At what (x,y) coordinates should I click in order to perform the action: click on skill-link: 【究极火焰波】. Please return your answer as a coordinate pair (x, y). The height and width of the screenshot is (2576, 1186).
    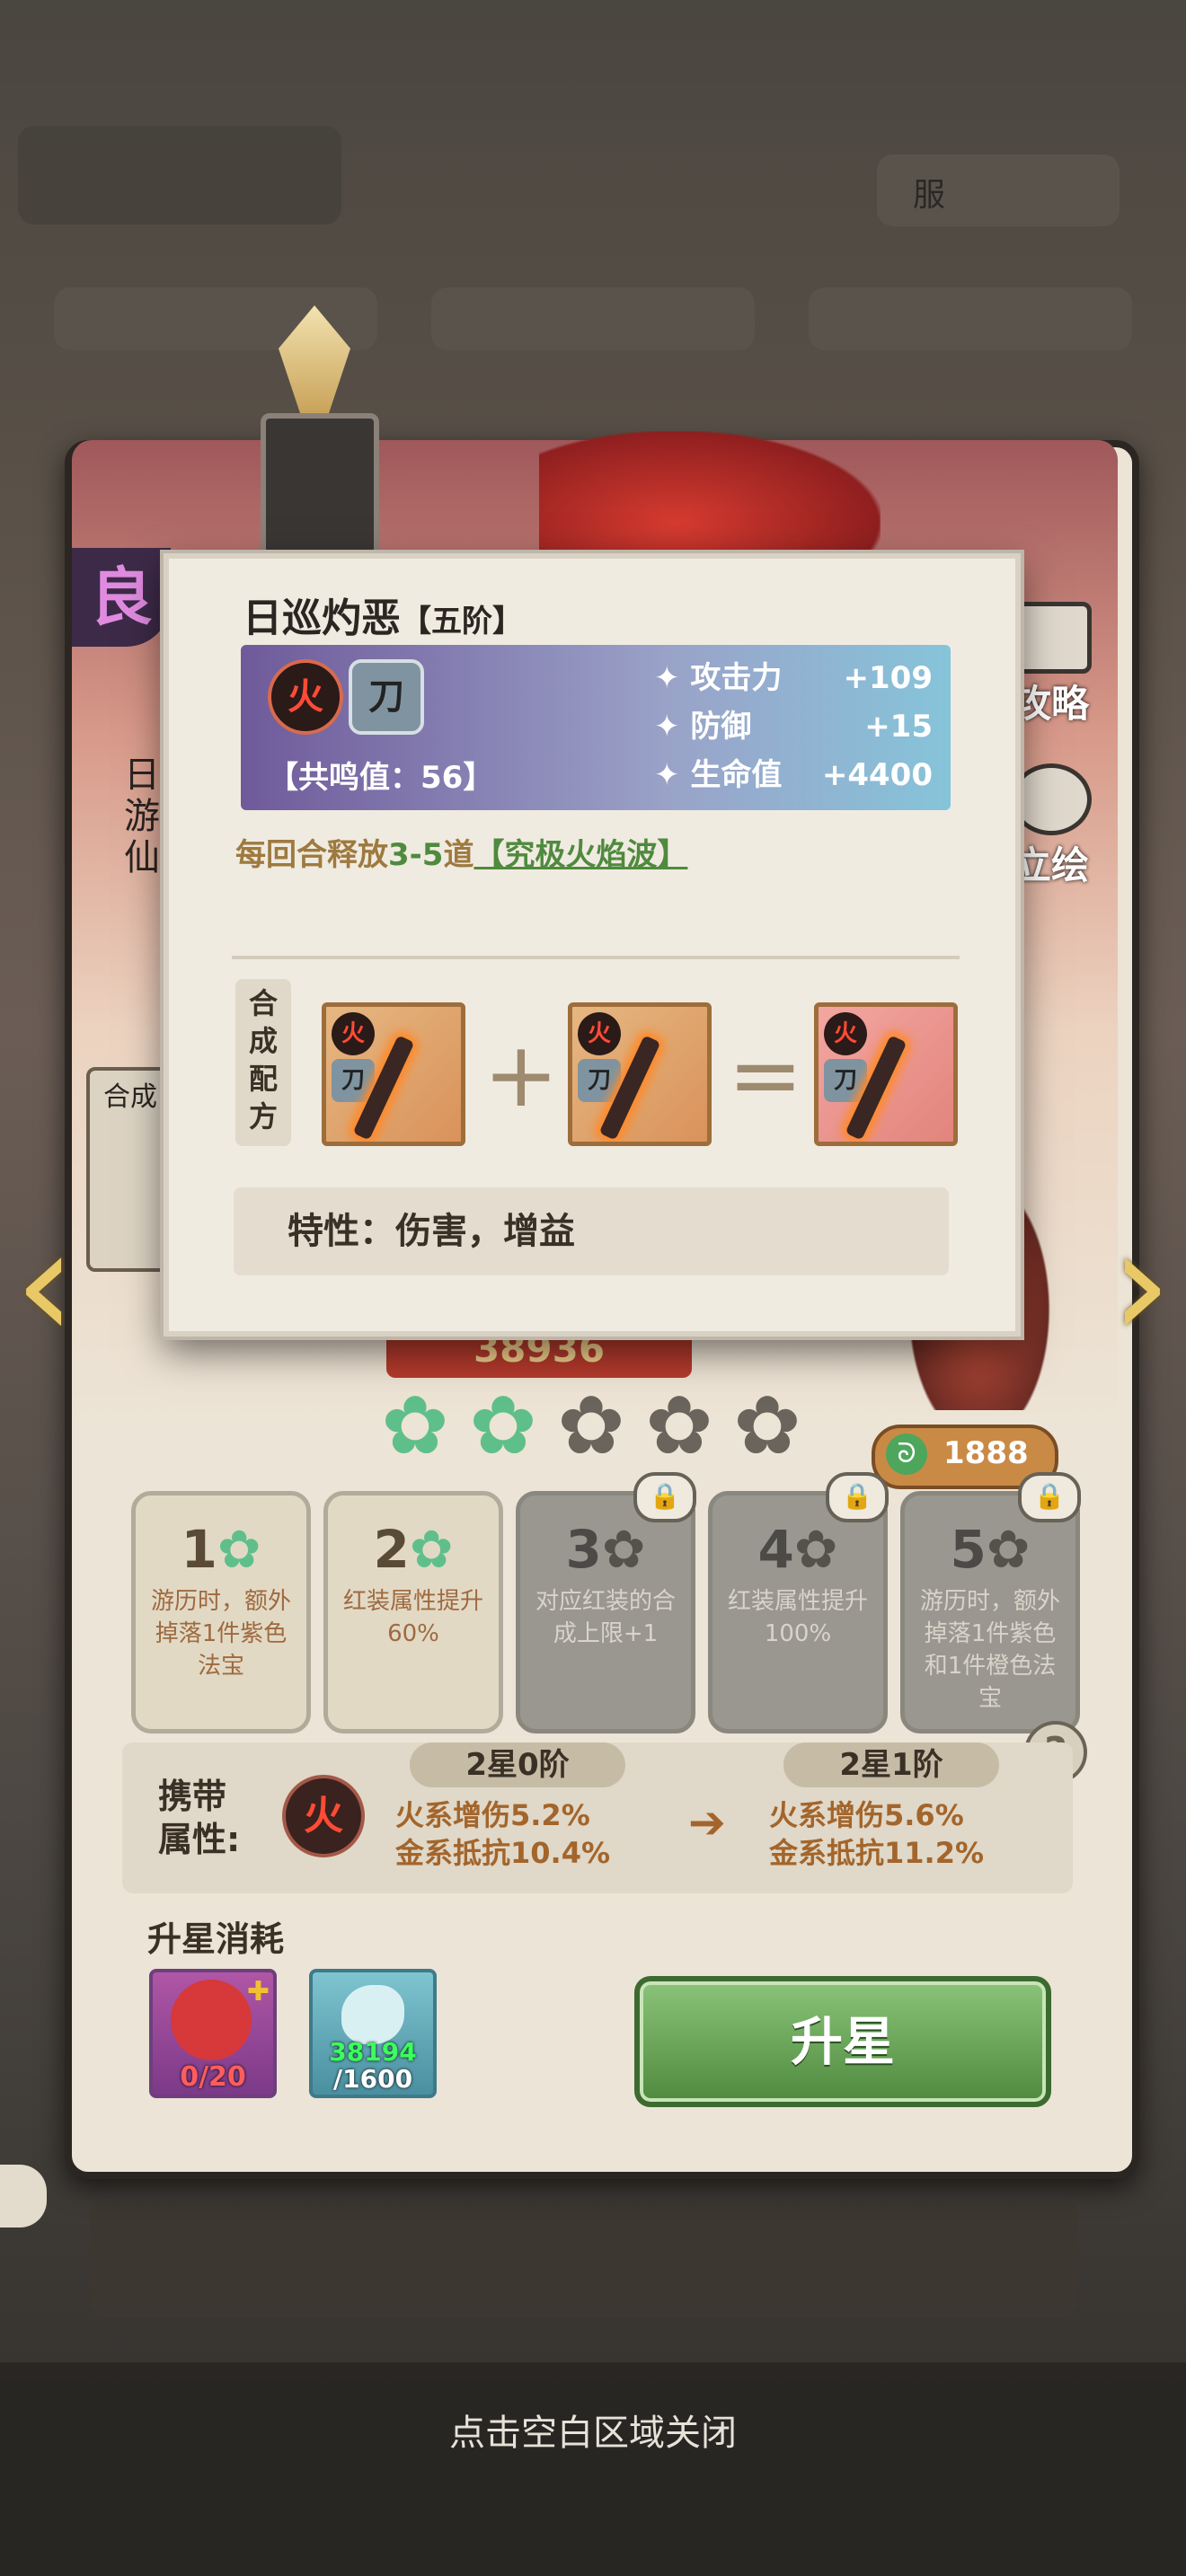
    Looking at the image, I should click on (580, 855).